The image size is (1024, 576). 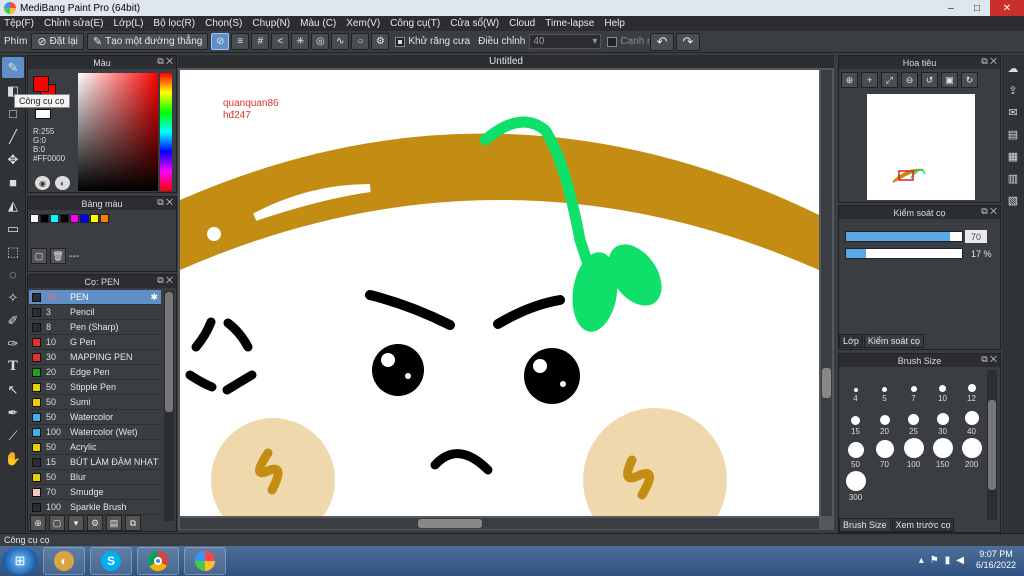 I want to click on brush-list-item: 100 Watercolor (Wet), so click(x=95, y=432).